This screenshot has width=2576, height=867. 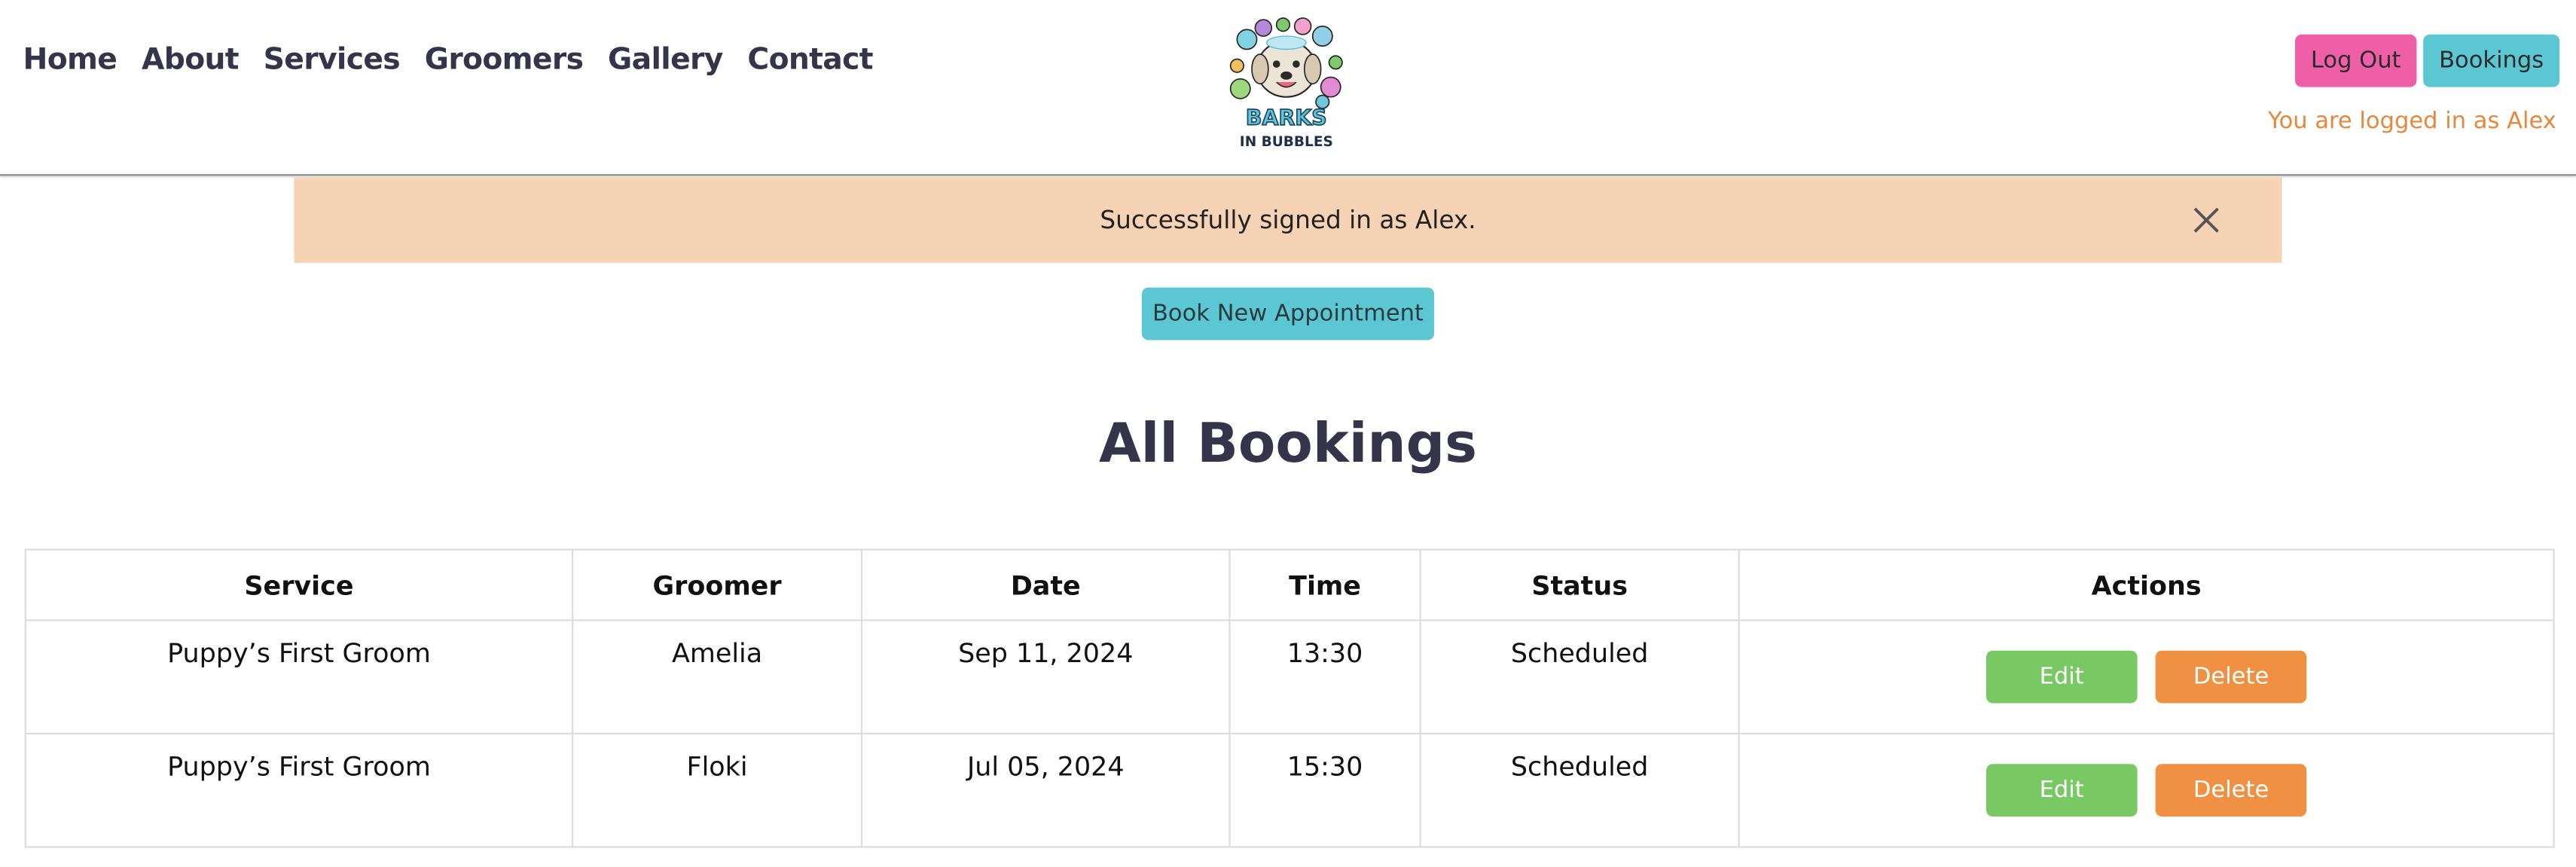 I want to click on logo-text-barks: BARKS, so click(x=1287, y=117).